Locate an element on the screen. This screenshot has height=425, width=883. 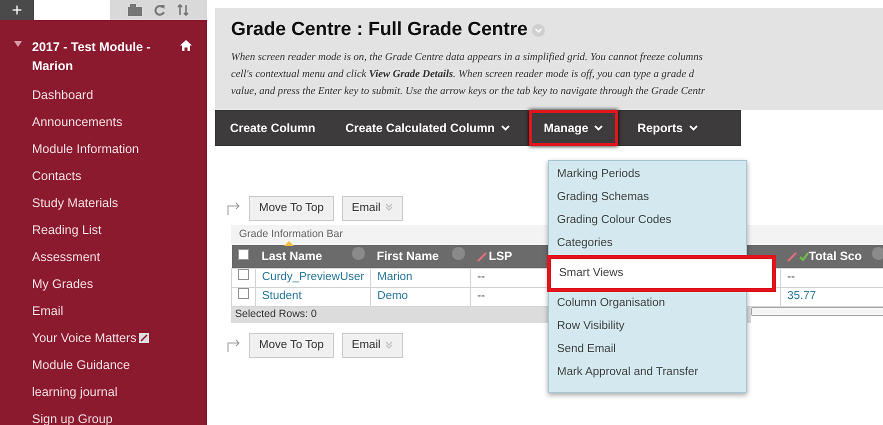
select-all-checkbox is located at coordinates (243, 254).